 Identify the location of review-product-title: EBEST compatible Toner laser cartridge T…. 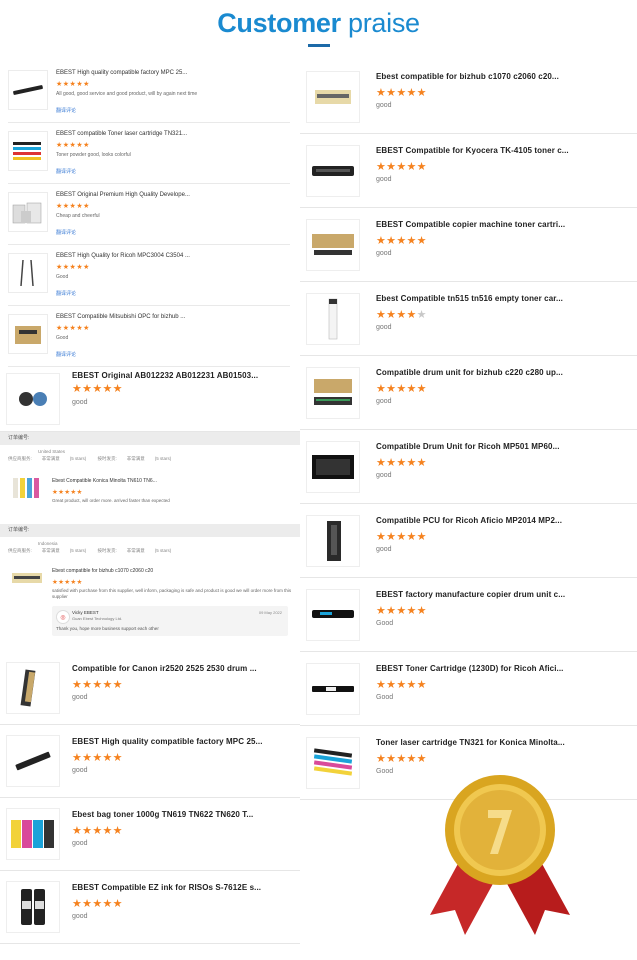
(121, 134).